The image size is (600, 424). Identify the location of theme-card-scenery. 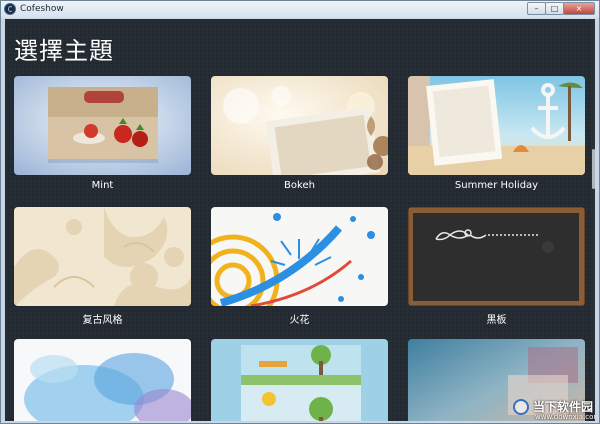
(299, 380).